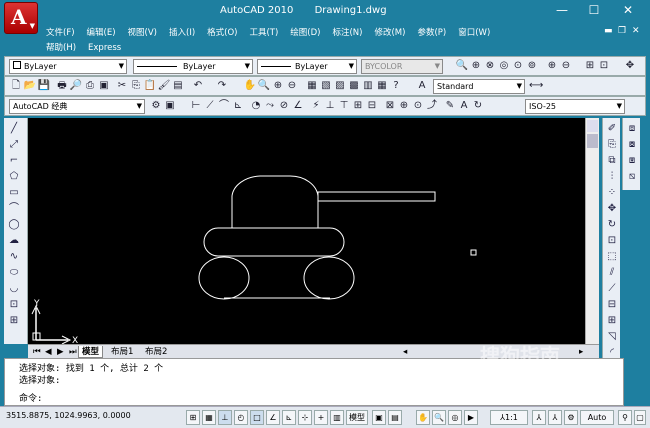 The image size is (650, 428). What do you see at coordinates (196, 106) in the screenshot?
I see `linear-dim-icon: ⊢` at bounding box center [196, 106].